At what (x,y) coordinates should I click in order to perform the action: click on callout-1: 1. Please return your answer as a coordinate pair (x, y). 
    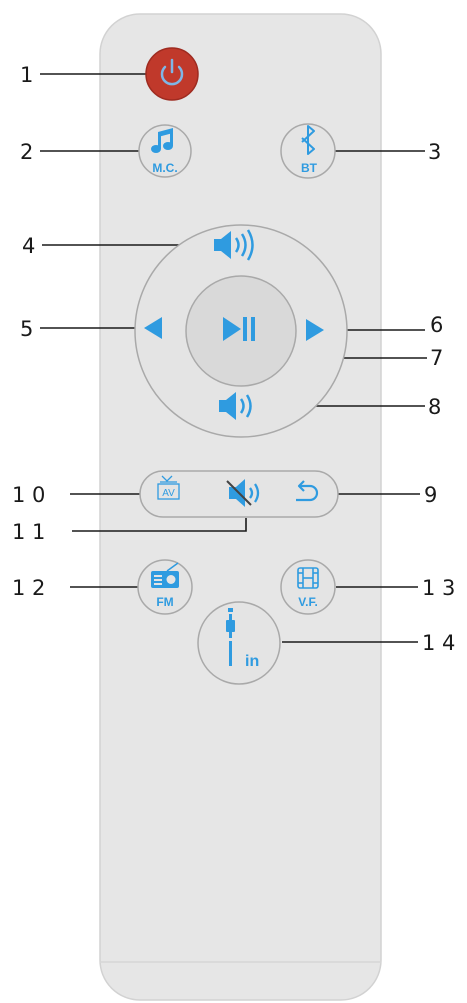
    Looking at the image, I should click on (26, 75).